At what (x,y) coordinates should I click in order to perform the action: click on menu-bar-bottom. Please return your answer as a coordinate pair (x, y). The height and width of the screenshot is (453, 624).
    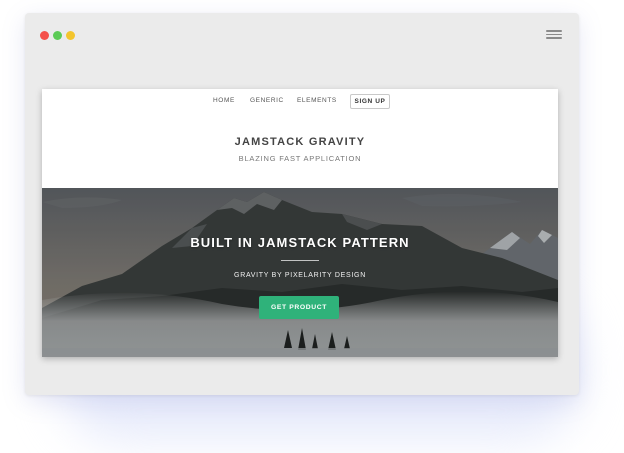
    Looking at the image, I should click on (554, 38).